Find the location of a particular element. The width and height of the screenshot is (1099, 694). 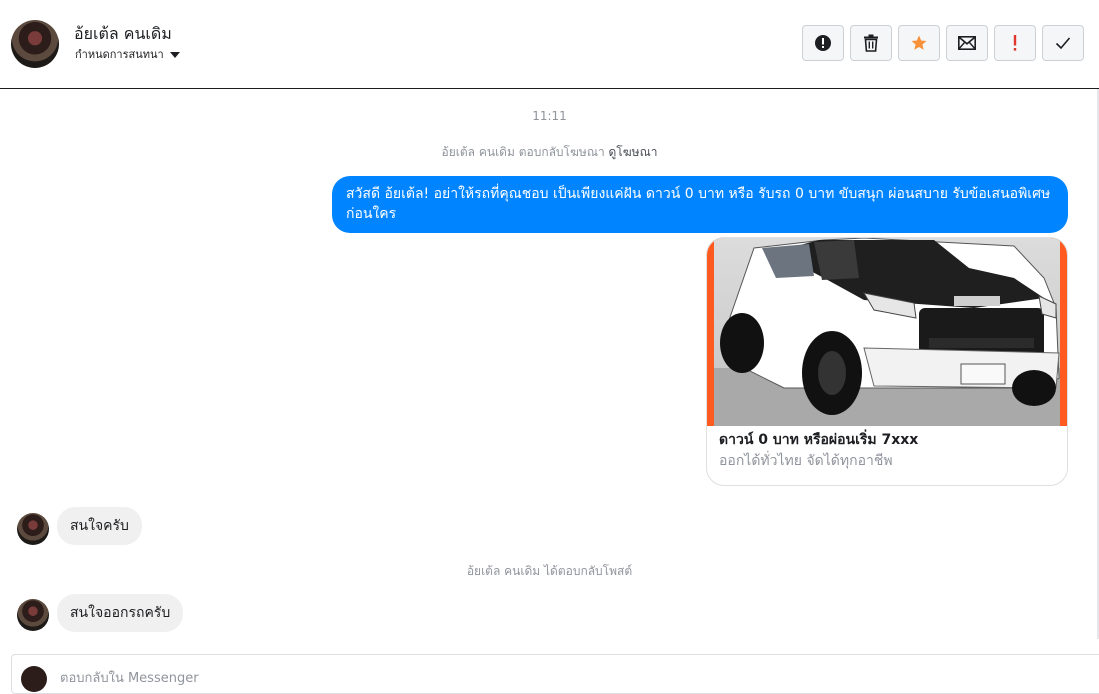

assign-conversation-label: กำหนดการสนทนา is located at coordinates (119, 54).